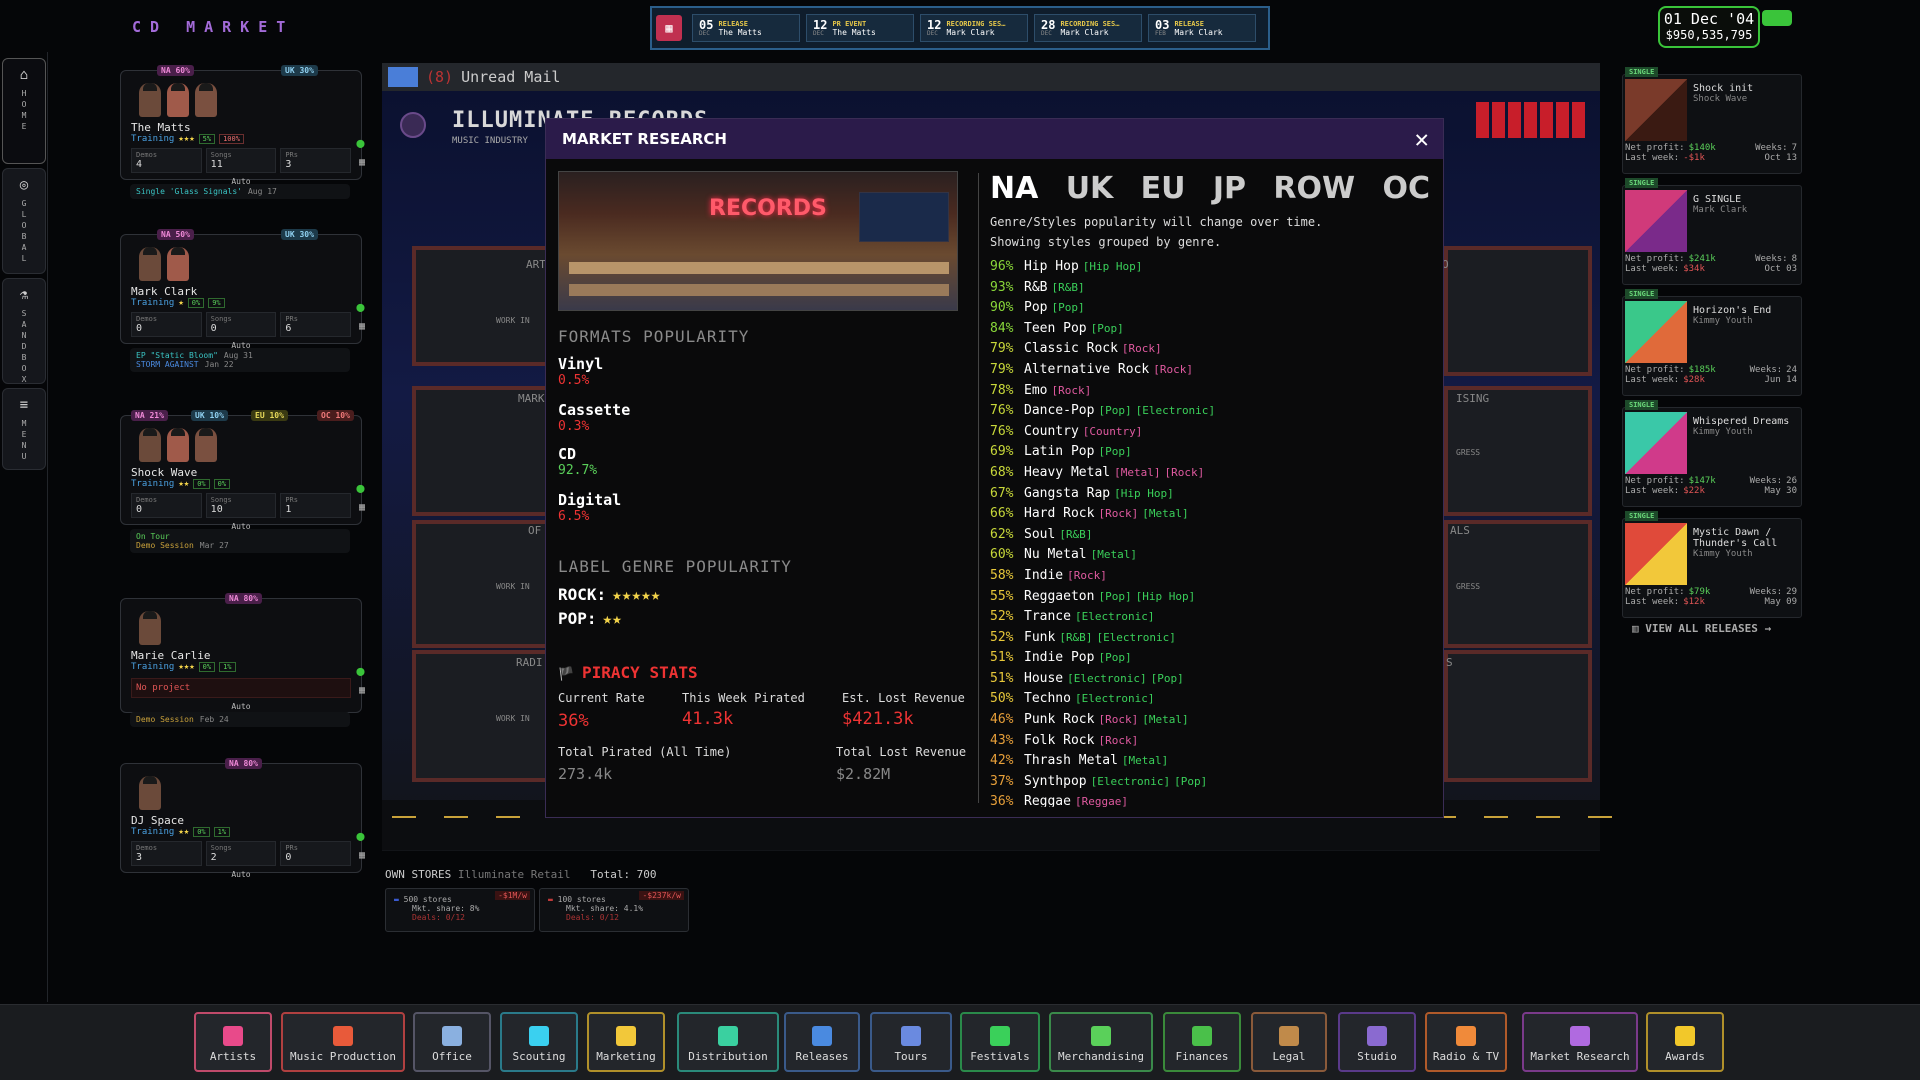 This screenshot has height=1080, width=1920. I want to click on weeks-label: Weeks:, so click(1766, 592).